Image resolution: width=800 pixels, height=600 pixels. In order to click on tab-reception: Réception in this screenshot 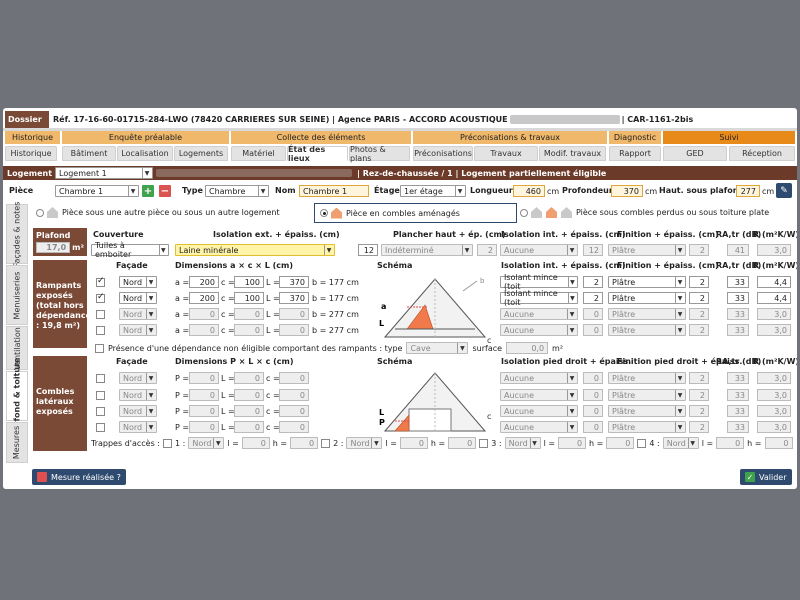, I will do `click(762, 153)`.